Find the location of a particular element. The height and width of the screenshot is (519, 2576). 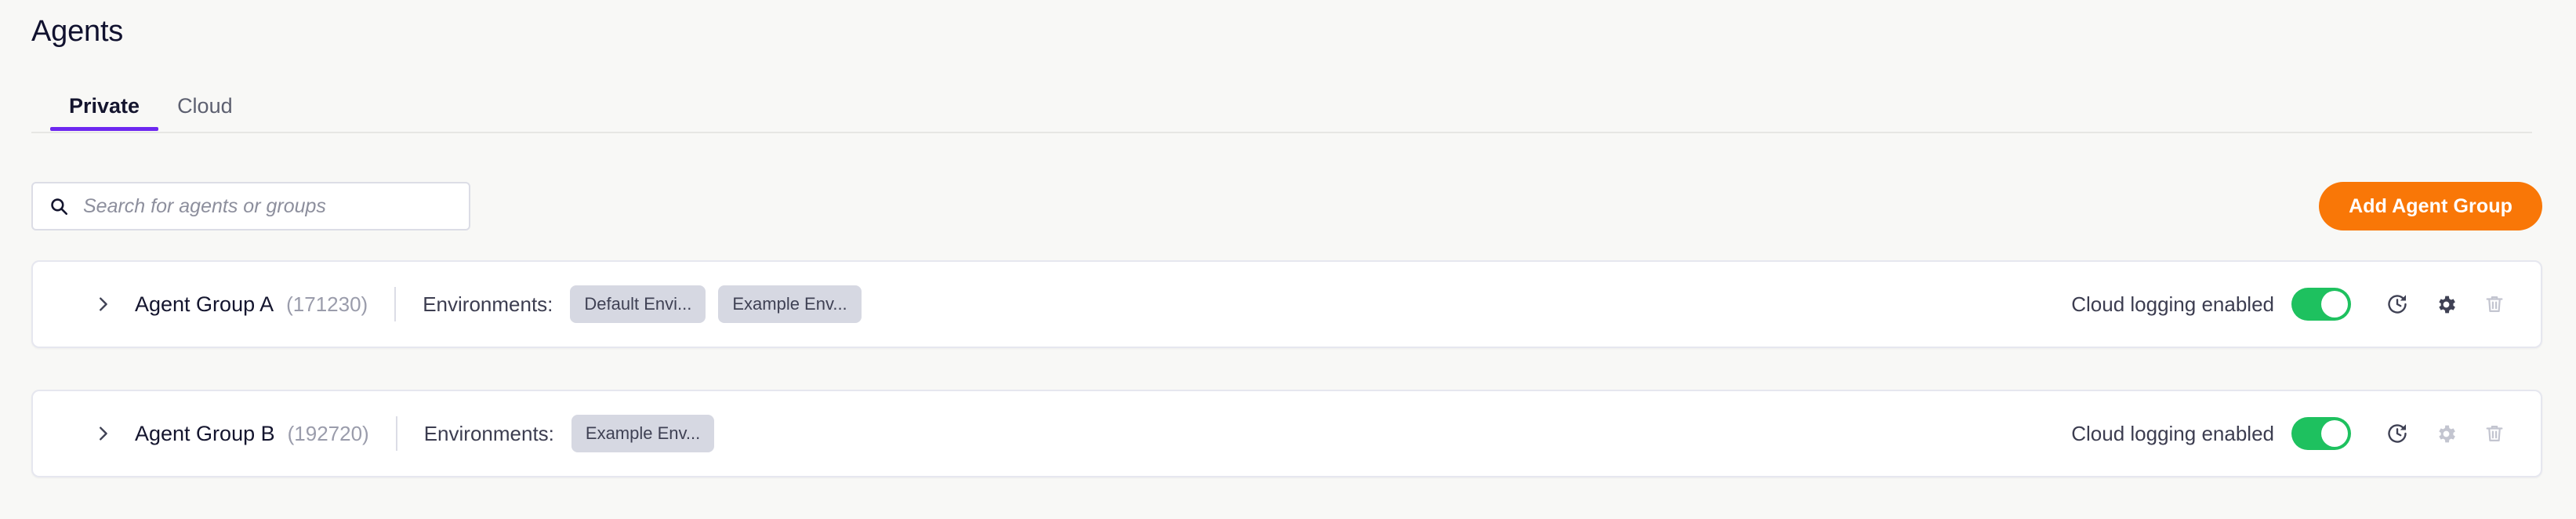

add-agent-group-button: Add Agent Group is located at coordinates (2431, 206).